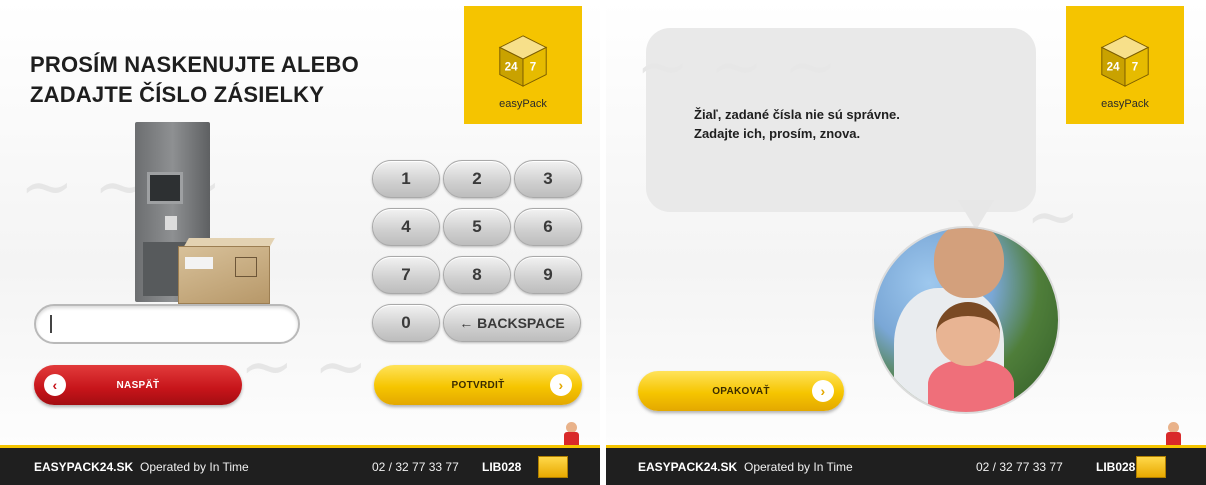 This screenshot has height=485, width=1206. Describe the element at coordinates (167, 324) in the screenshot. I see `parcel-number-input` at that location.